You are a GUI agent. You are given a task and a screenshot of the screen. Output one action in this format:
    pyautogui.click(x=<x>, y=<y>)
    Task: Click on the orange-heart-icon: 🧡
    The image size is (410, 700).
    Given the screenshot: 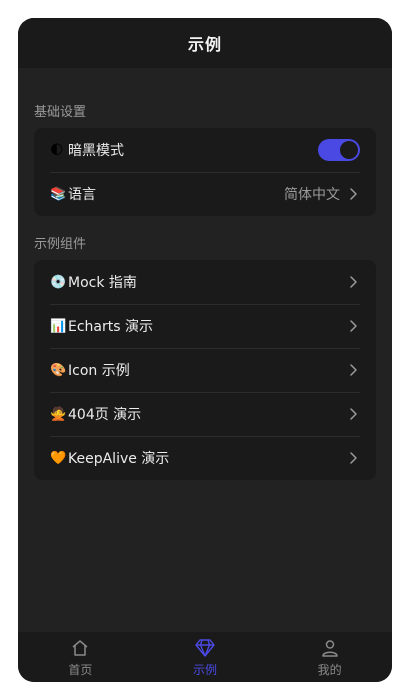 What is the action you would take?
    pyautogui.click(x=58, y=458)
    